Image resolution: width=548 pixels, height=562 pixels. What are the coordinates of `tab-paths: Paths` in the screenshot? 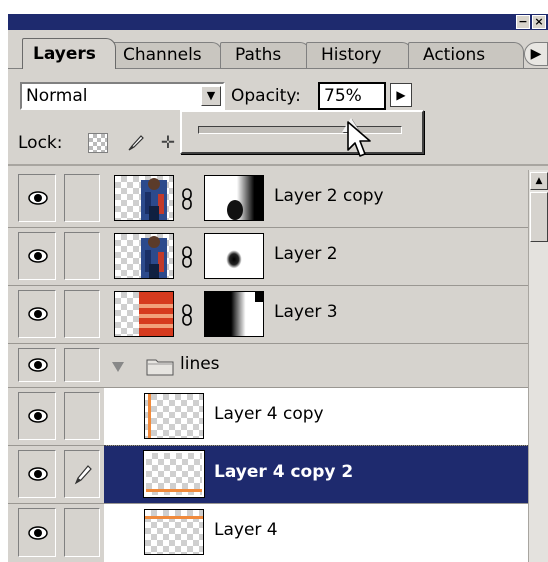 It's located at (265, 55).